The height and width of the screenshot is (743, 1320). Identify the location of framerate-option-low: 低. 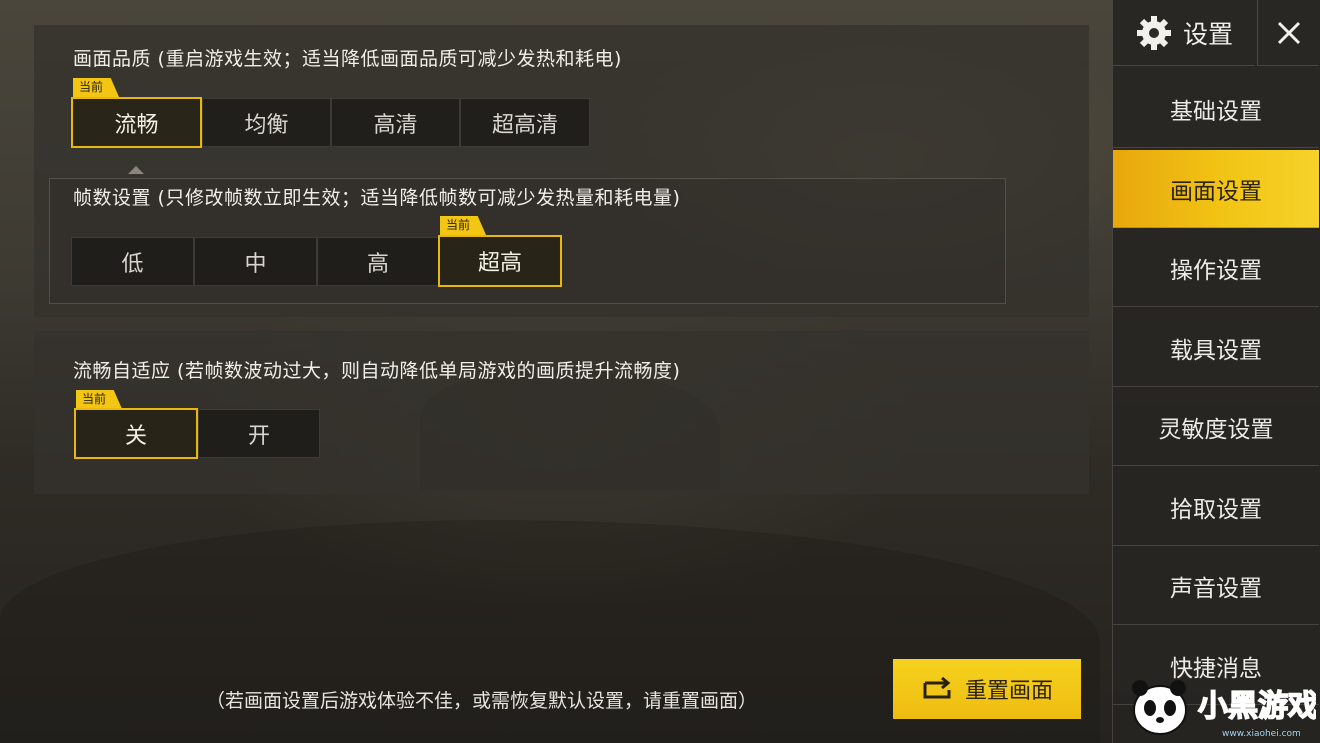
(132, 261).